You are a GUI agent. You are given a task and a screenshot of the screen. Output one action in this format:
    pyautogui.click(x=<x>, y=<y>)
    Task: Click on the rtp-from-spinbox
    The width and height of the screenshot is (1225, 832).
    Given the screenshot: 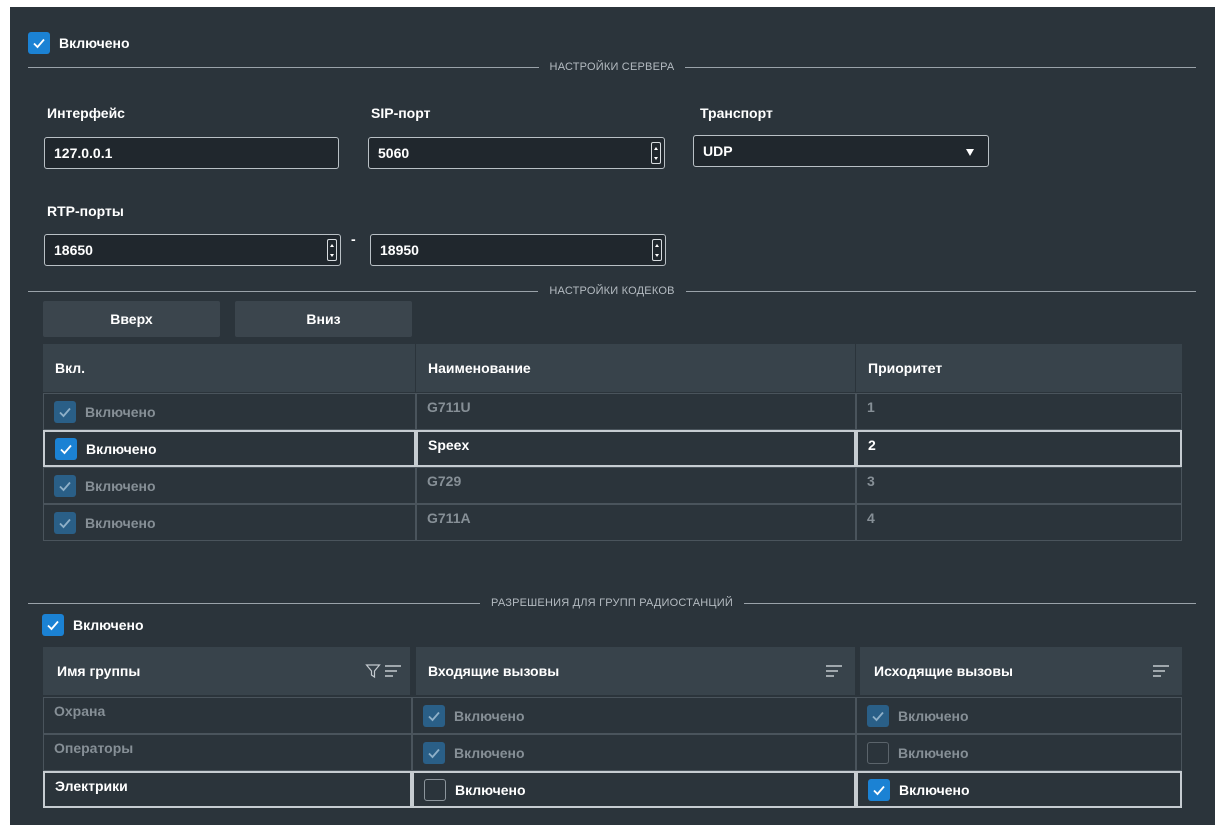 What is the action you would take?
    pyautogui.click(x=192, y=250)
    